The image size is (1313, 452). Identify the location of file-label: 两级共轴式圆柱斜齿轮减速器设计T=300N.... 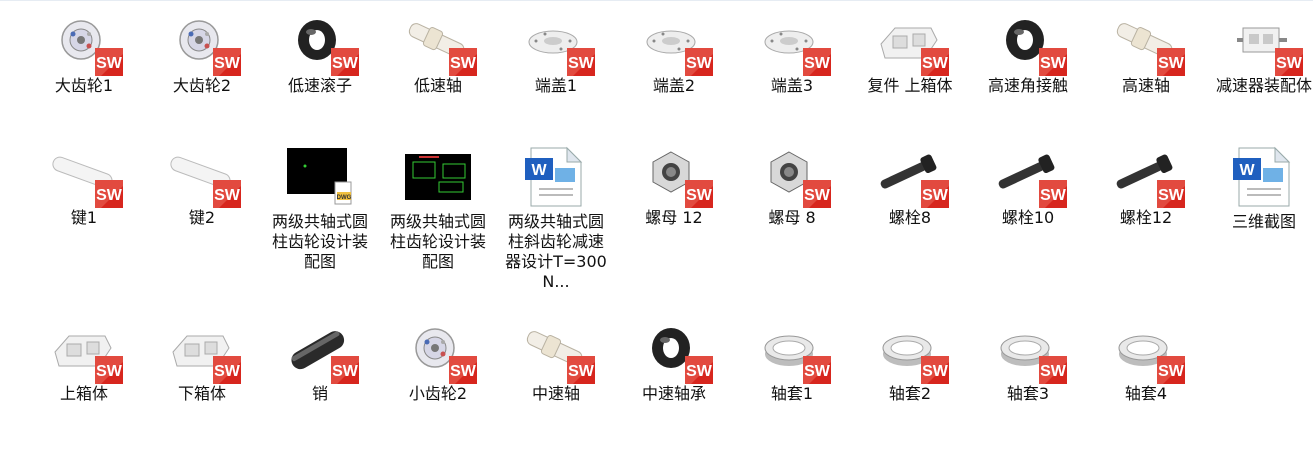
(556, 251).